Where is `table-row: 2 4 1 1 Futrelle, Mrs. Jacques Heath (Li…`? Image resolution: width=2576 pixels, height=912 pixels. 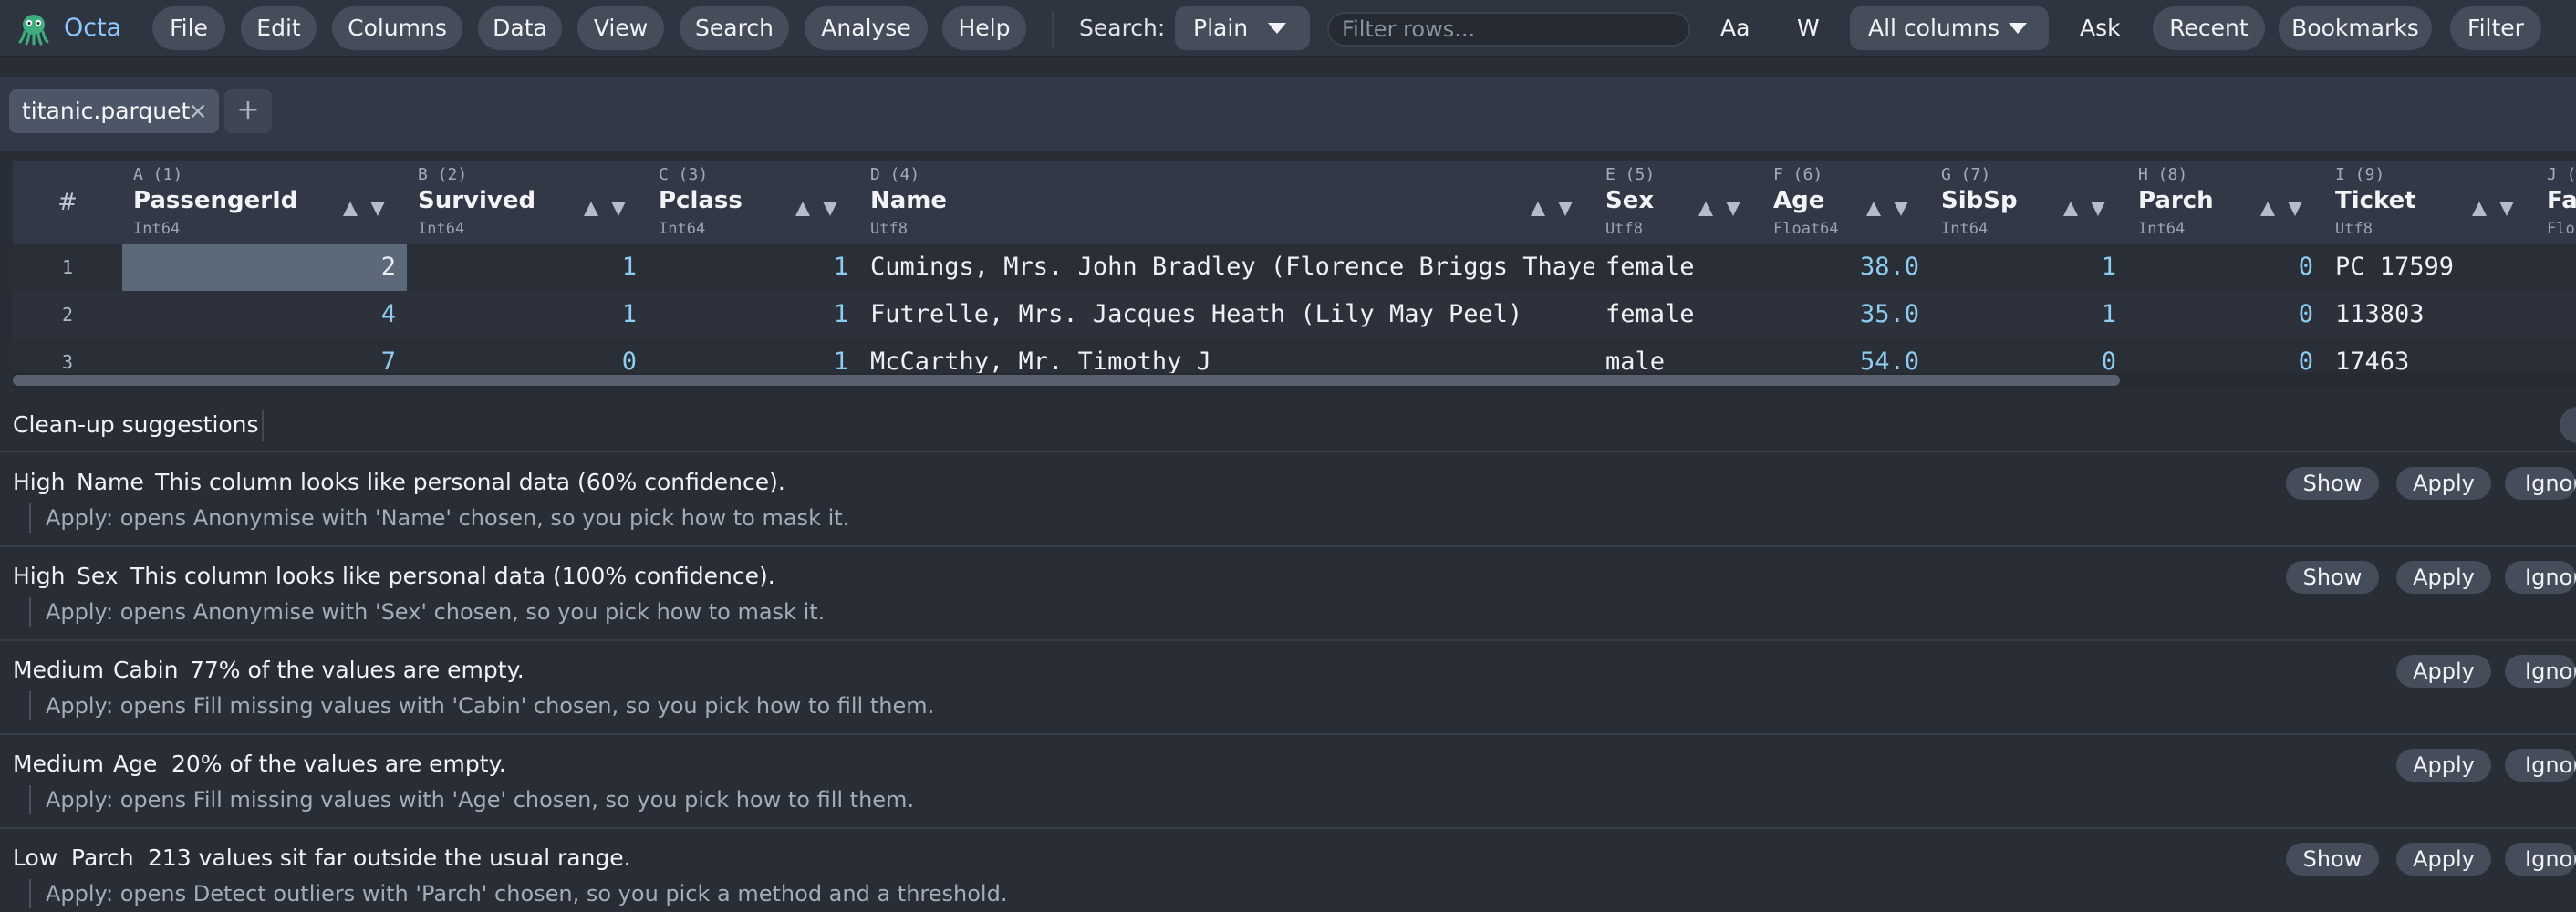
table-row: 2 4 1 1 Futrelle, Mrs. Jacques Heath (Li… is located at coordinates (1294, 314).